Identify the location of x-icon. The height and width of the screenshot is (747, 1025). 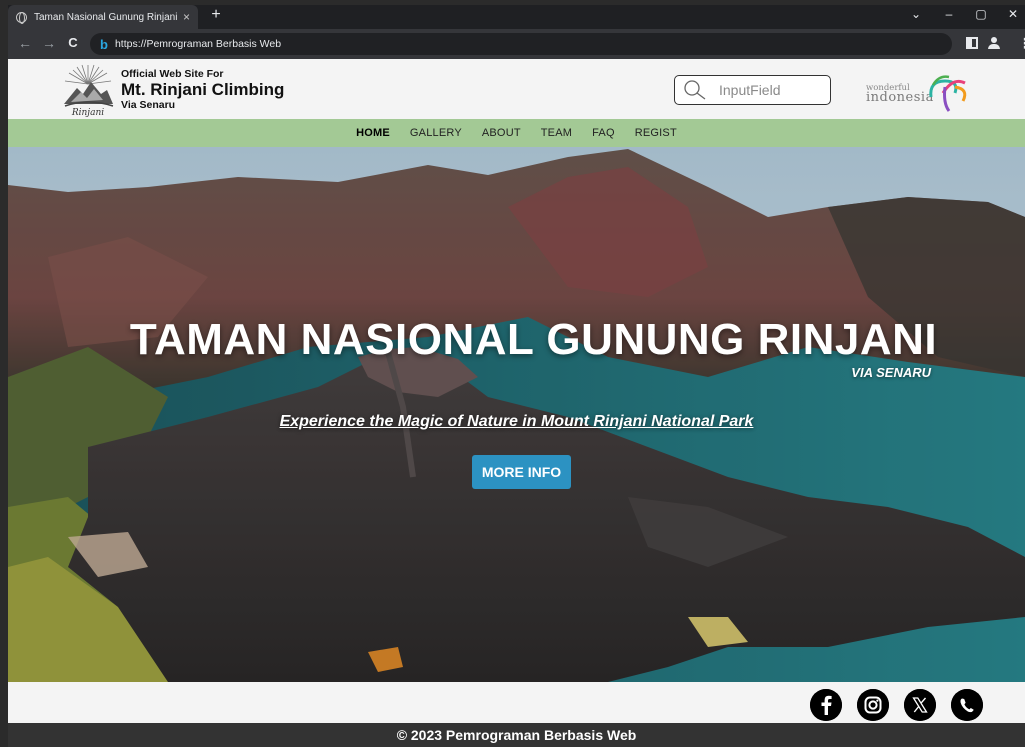
(920, 705).